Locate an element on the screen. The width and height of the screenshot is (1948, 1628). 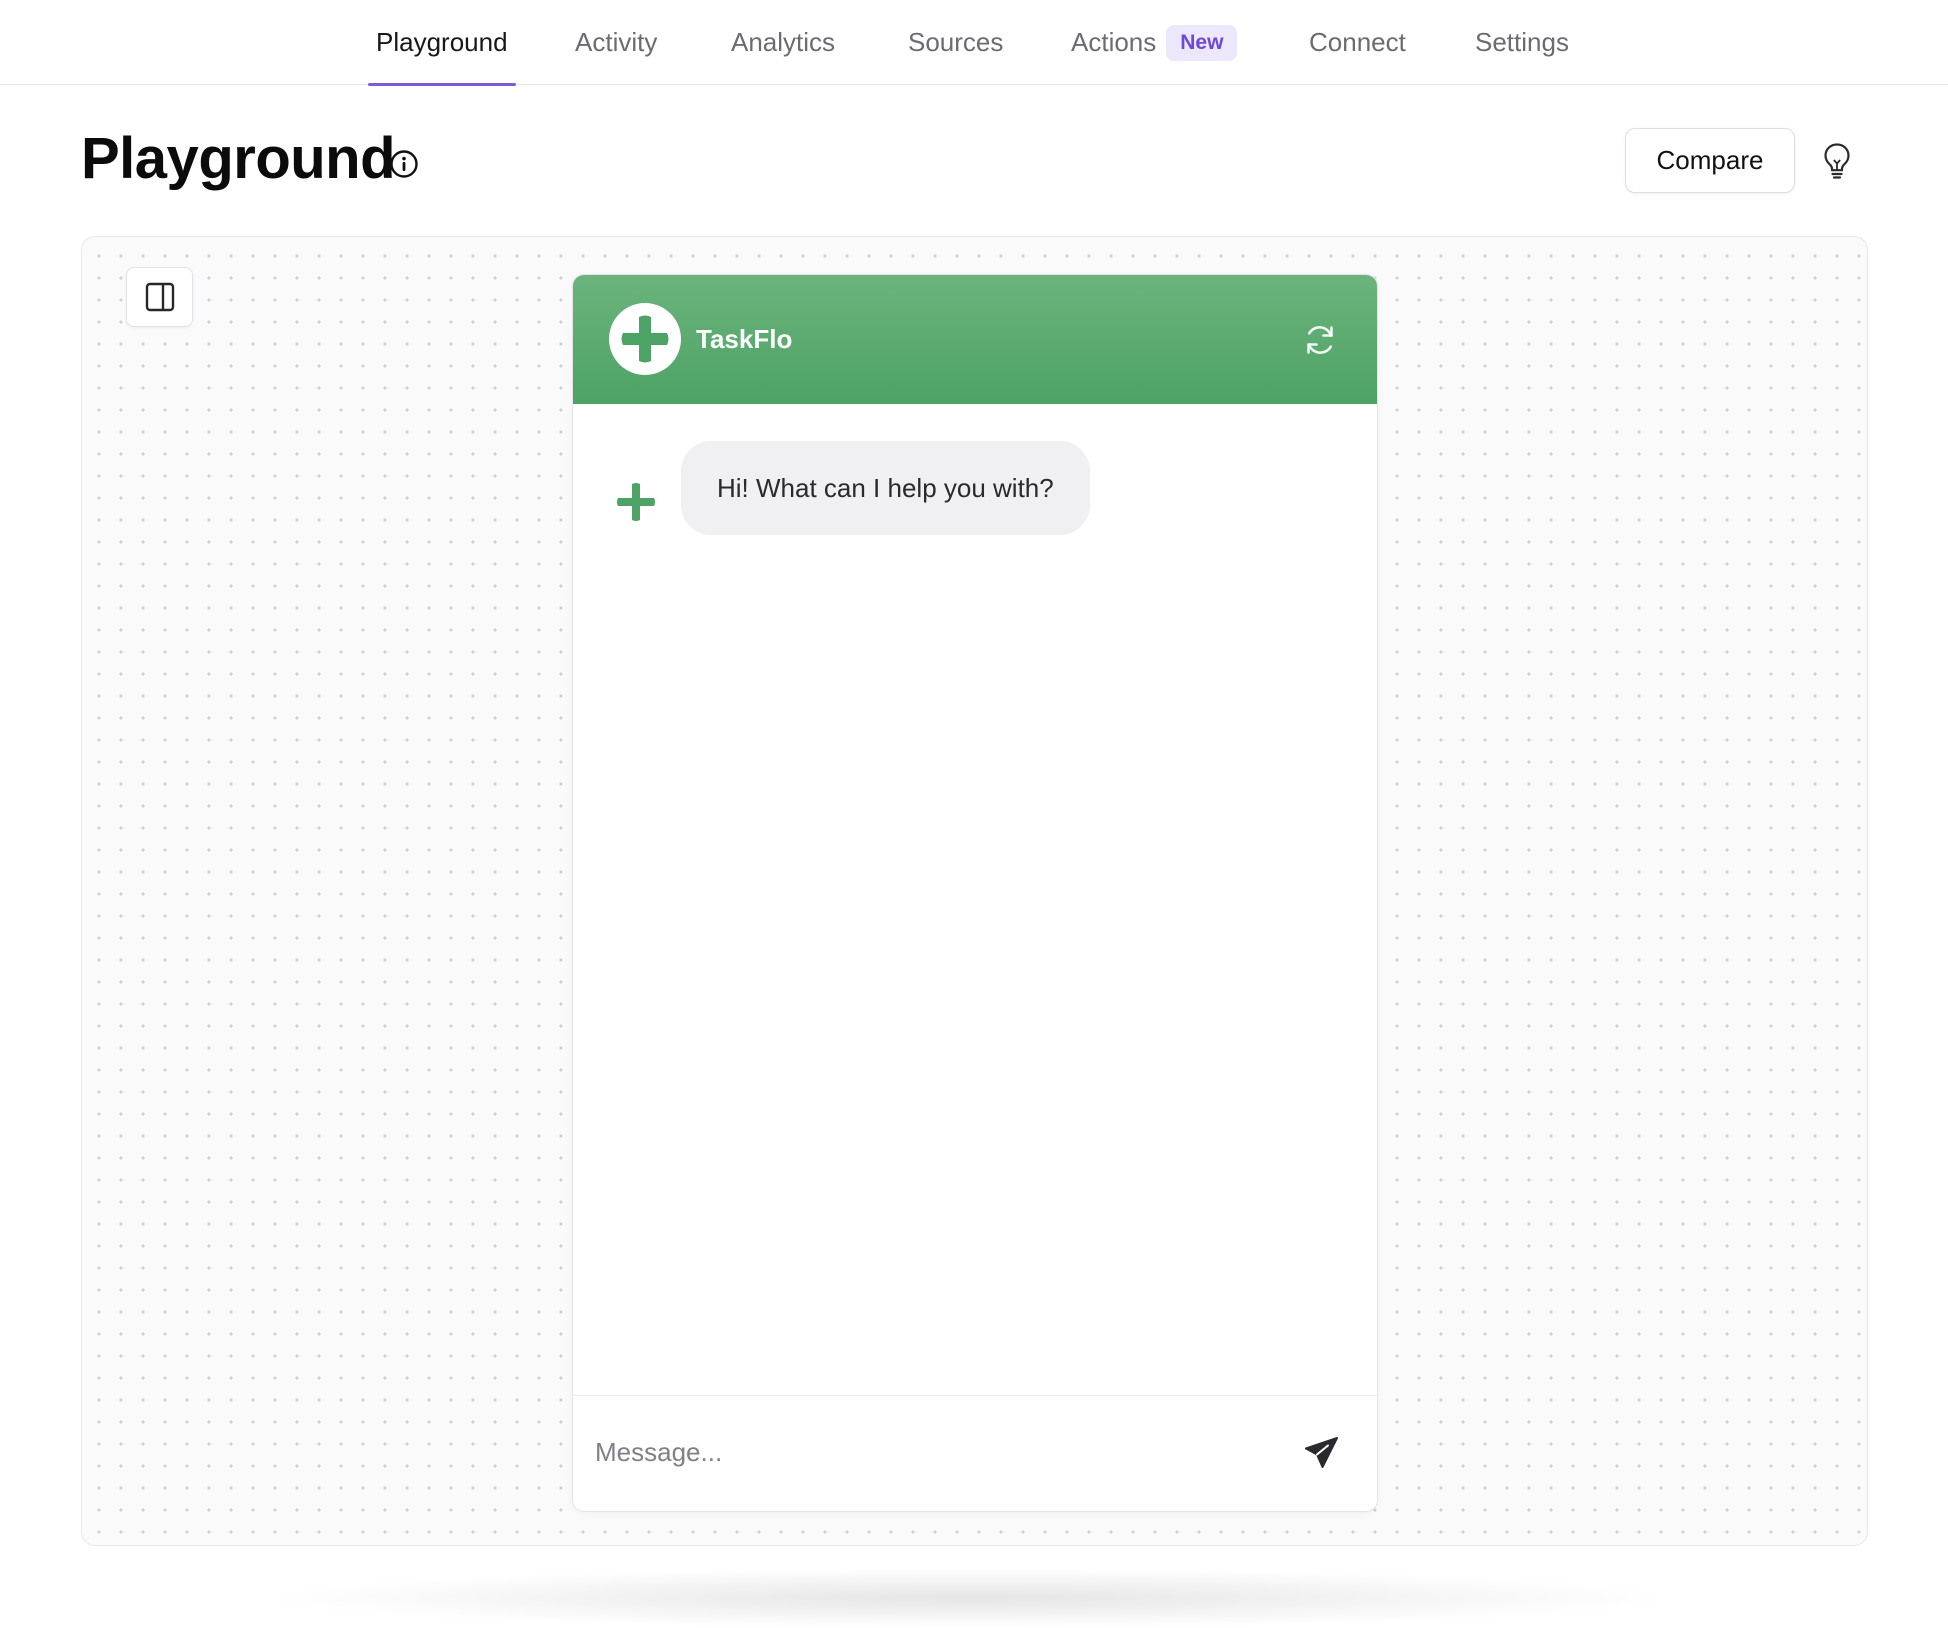
tab-label: Analytics is located at coordinates (783, 42).